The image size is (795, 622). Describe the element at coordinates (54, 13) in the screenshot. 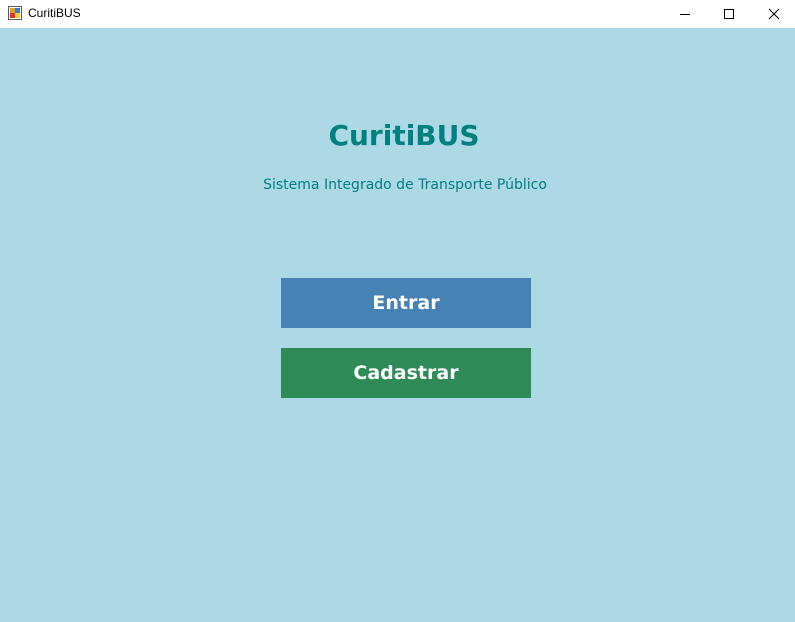

I see `window-title: CuritiBUS` at that location.